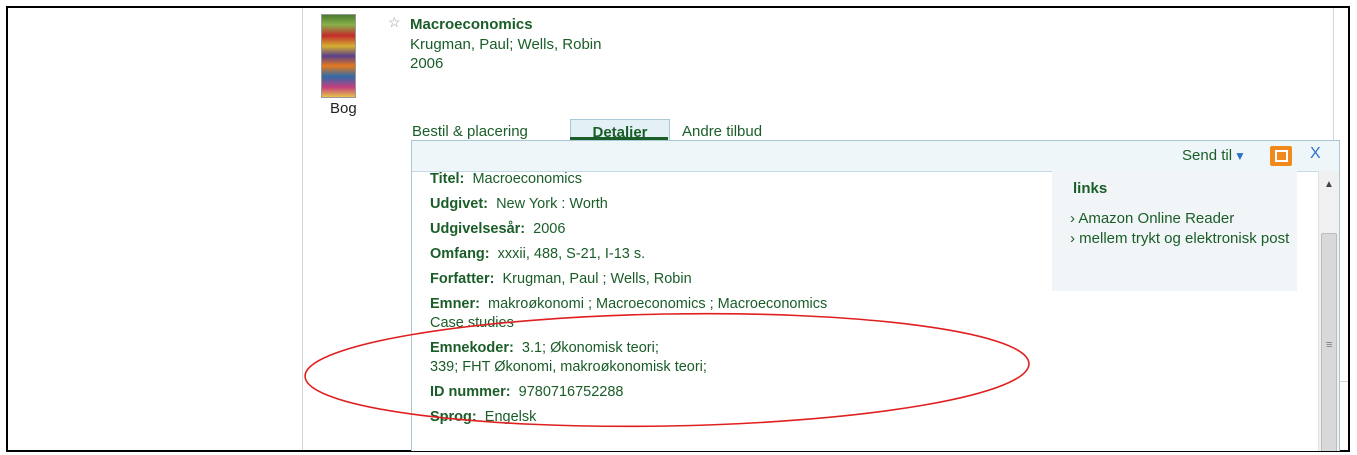 The image size is (1357, 455). What do you see at coordinates (571, 254) in the screenshot?
I see `detail-value: xxxii, 488, S-21, I-13 s.` at bounding box center [571, 254].